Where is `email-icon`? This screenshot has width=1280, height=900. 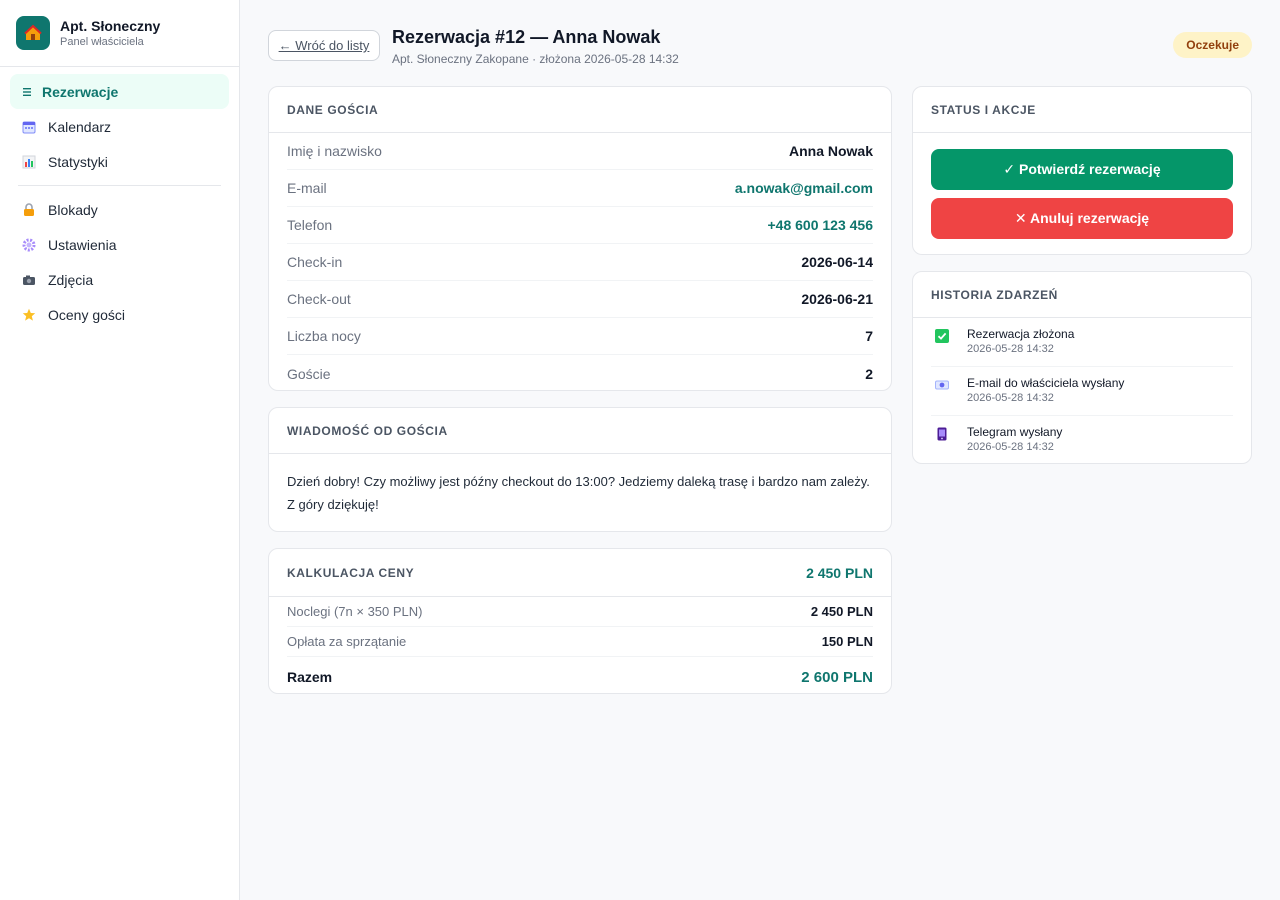
email-icon is located at coordinates (942, 385).